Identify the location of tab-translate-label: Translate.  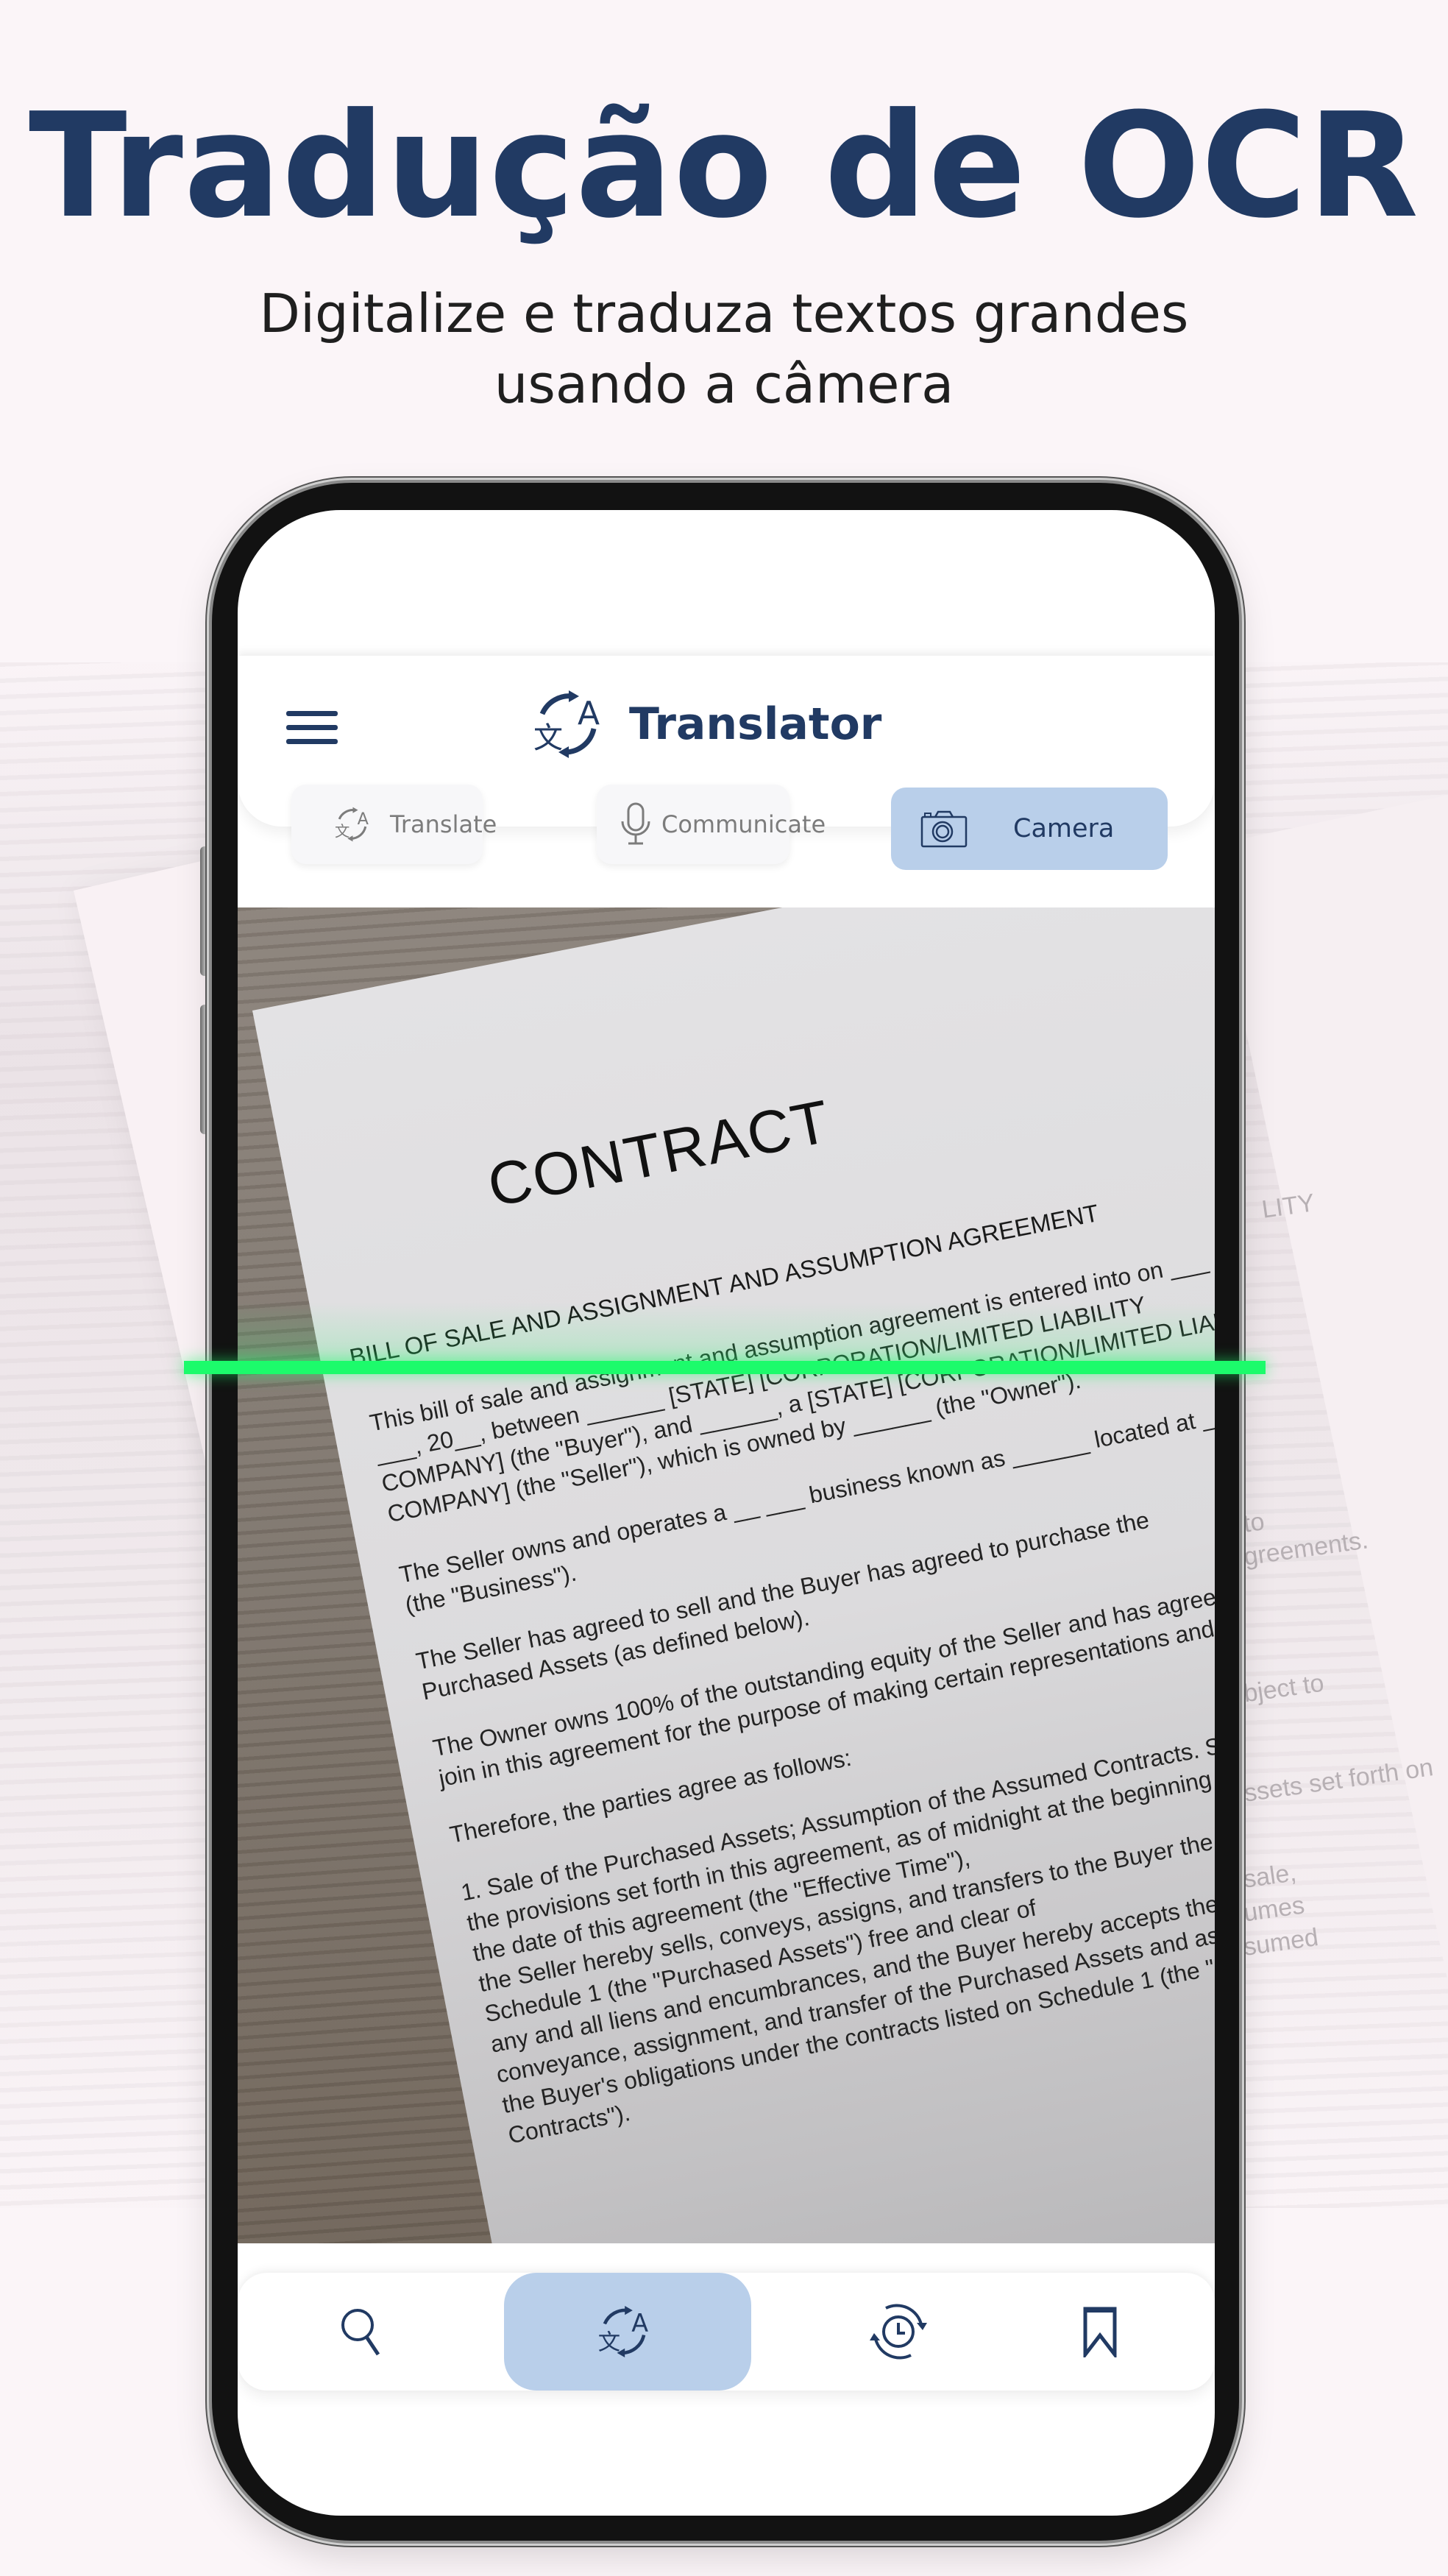
(443, 824).